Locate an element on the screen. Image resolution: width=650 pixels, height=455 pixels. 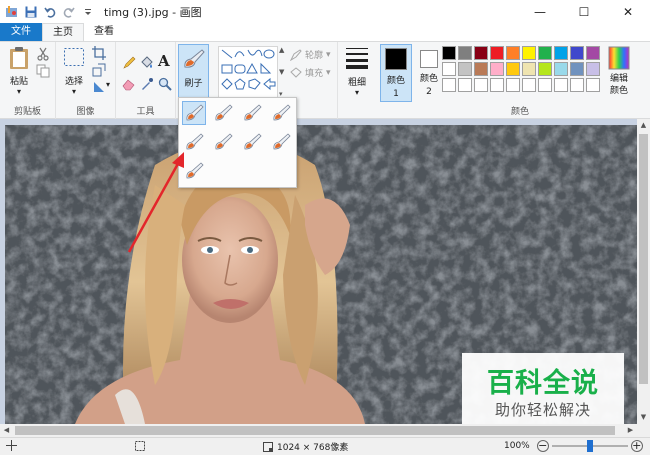
tools-group: A 工具 is located at coordinates (146, 80).